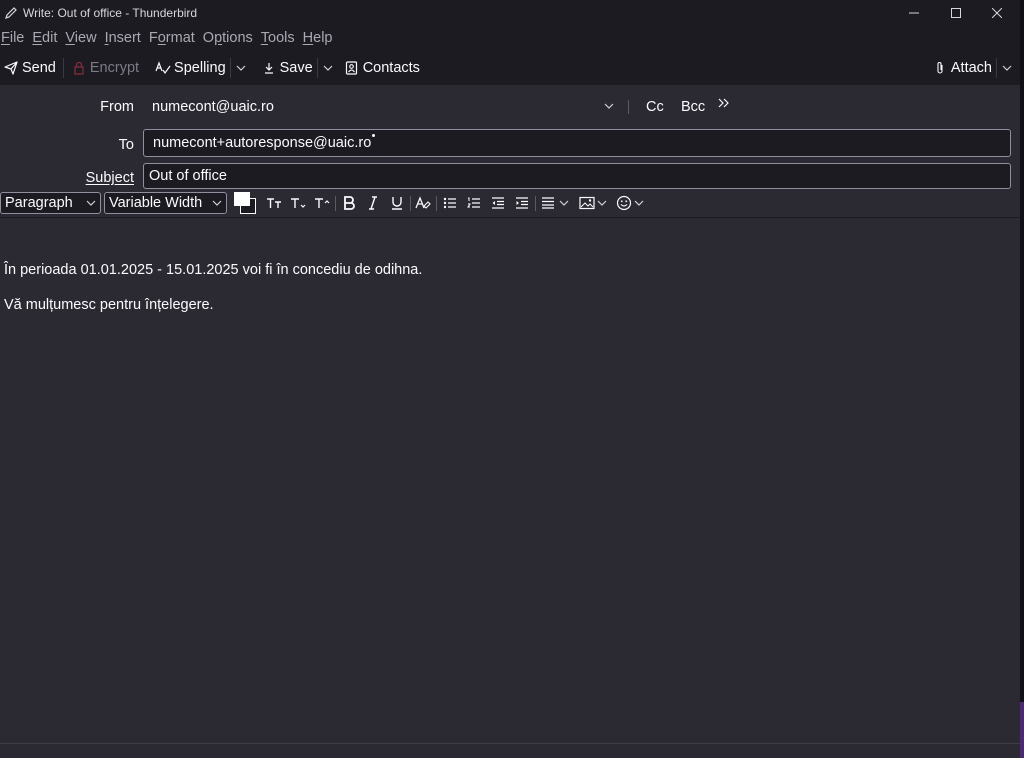  Describe the element at coordinates (474, 203) in the screenshot. I see `numbered-list-icon` at that location.